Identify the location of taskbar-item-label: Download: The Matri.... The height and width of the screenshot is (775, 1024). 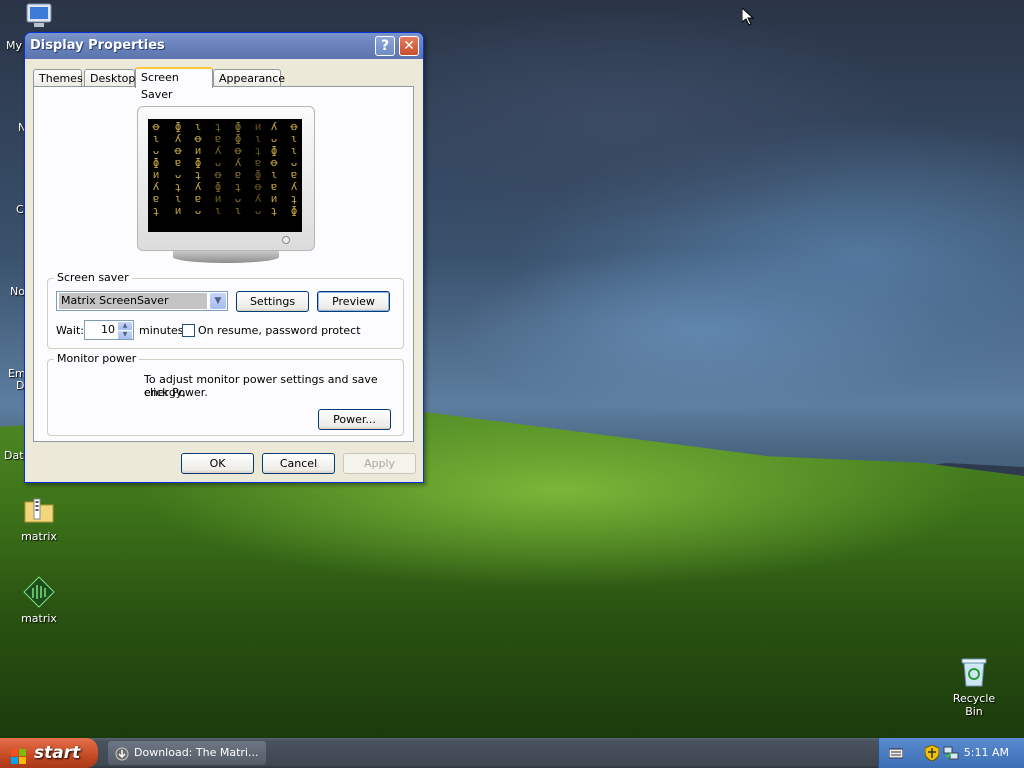
(196, 752).